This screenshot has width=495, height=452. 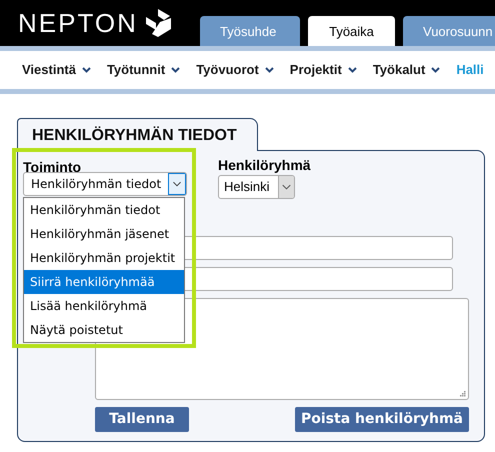 I want to click on nav-menu: Työvuorot, so click(x=235, y=70).